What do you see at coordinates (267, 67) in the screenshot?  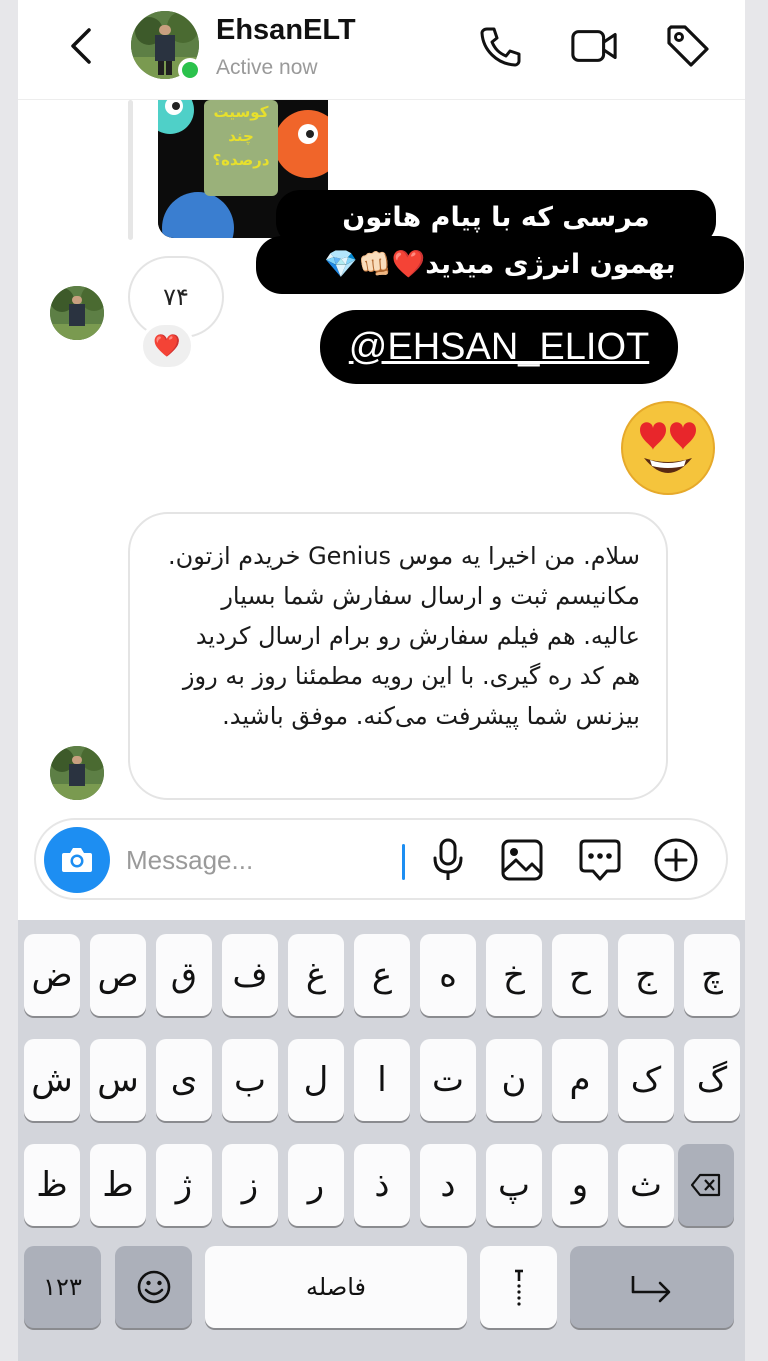 I see `contact-status: Active now` at bounding box center [267, 67].